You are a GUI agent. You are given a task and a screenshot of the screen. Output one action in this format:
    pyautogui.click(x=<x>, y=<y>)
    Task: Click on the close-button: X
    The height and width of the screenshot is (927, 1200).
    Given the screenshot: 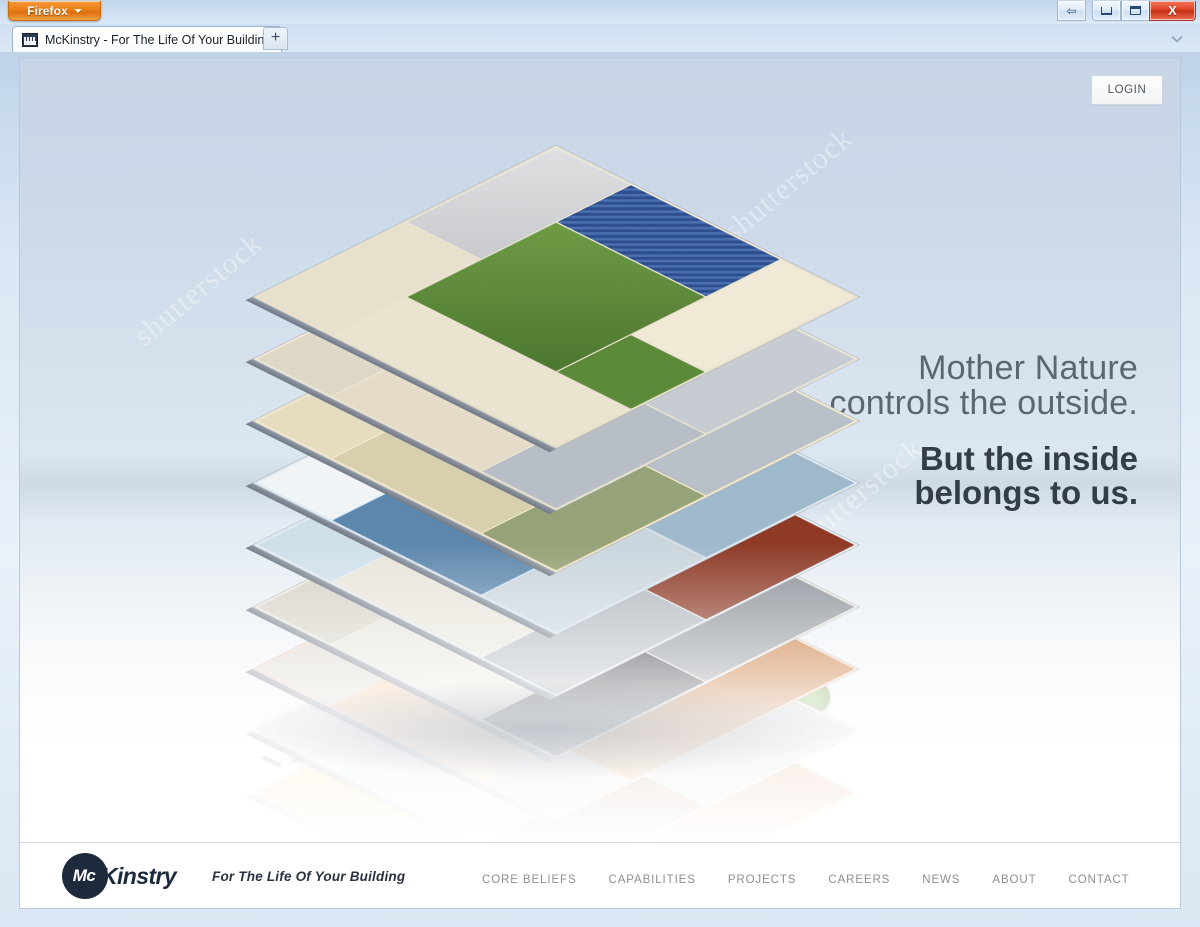 What is the action you would take?
    pyautogui.click(x=1172, y=11)
    